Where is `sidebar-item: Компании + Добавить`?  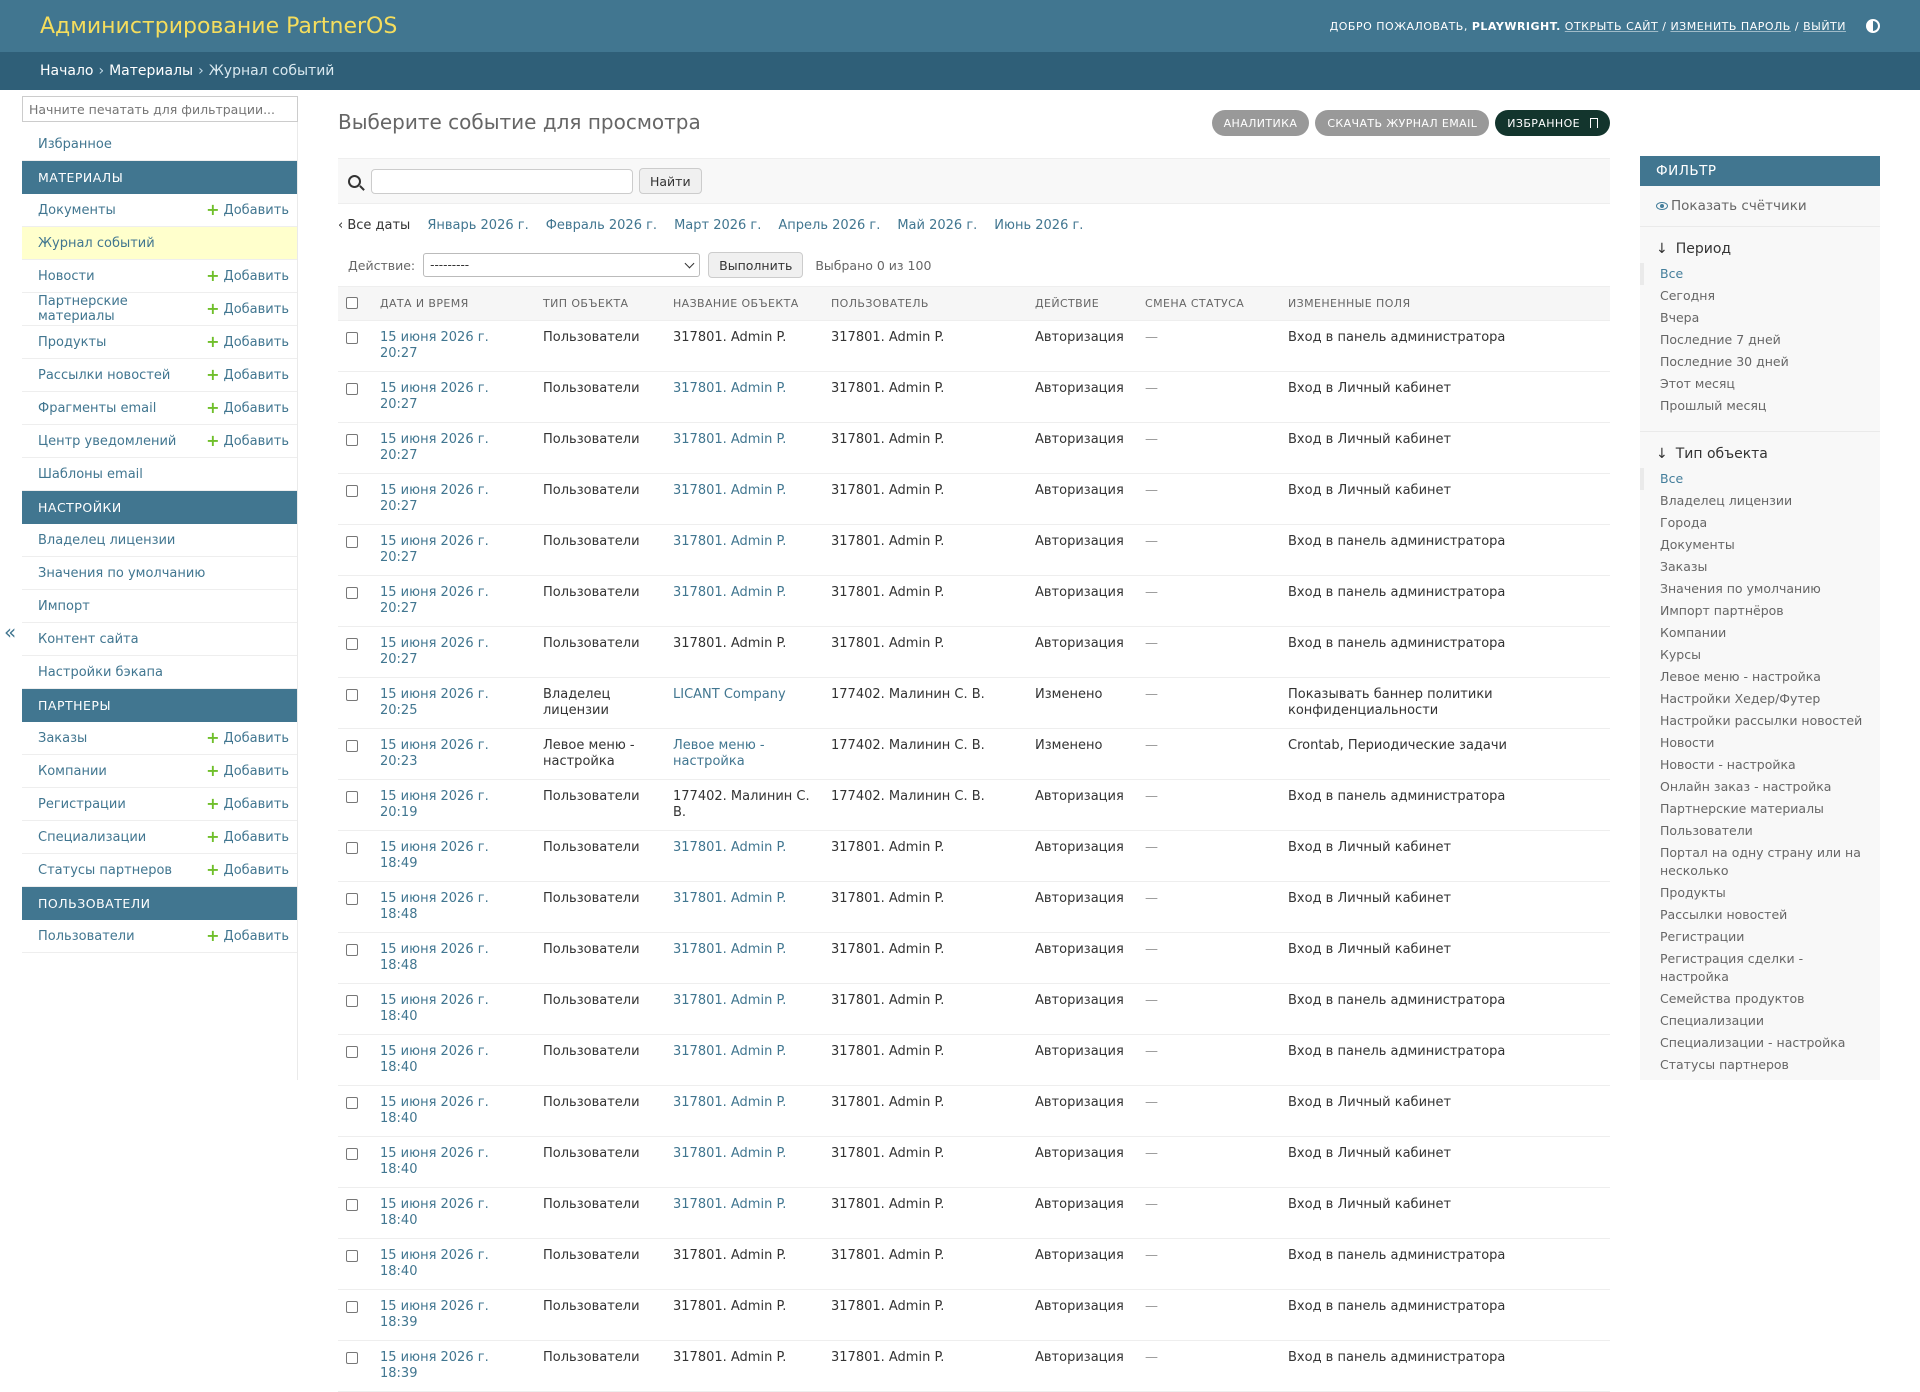 sidebar-item: Компании + Добавить is located at coordinates (159, 771).